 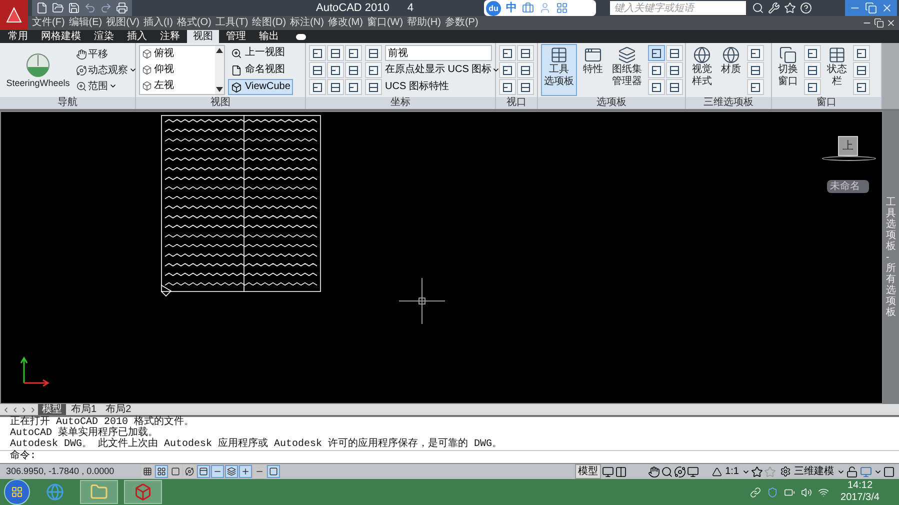 What do you see at coordinates (42, 8) in the screenshot?
I see `new-file-icon` at bounding box center [42, 8].